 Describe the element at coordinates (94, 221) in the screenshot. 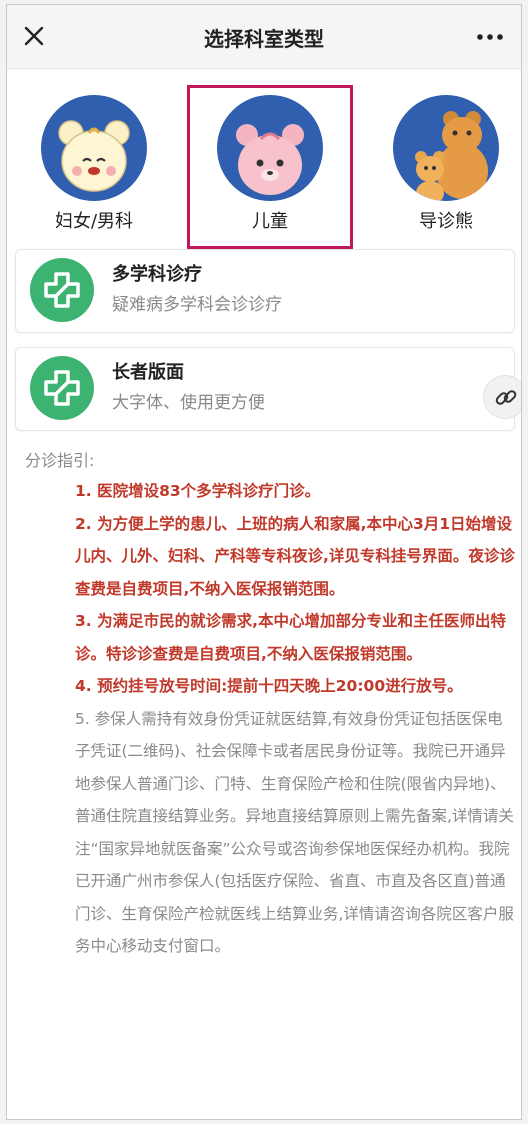

I see `dept-label: 妇女/男科` at that location.